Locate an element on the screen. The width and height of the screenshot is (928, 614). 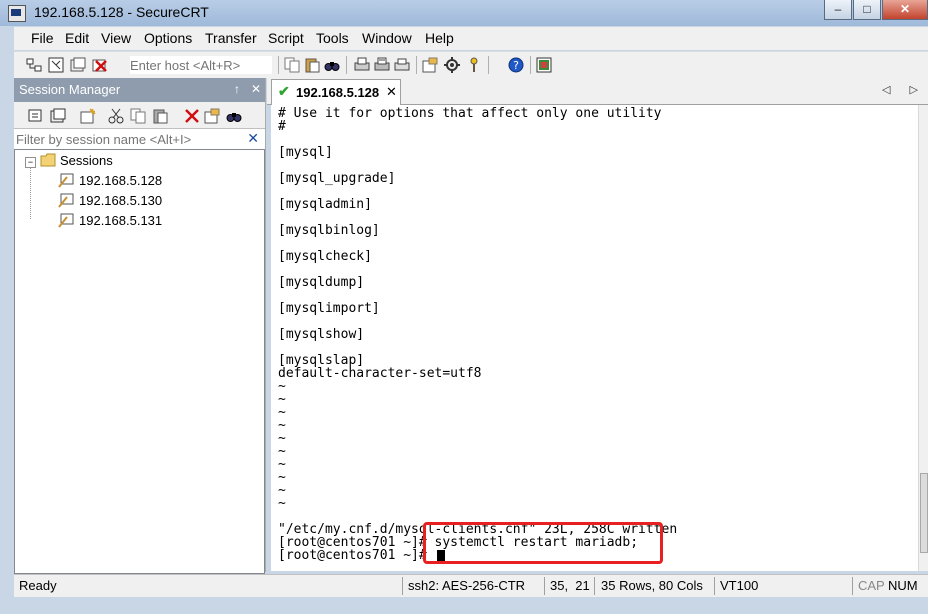
session-manager-title: Session Manager is located at coordinates (70, 89).